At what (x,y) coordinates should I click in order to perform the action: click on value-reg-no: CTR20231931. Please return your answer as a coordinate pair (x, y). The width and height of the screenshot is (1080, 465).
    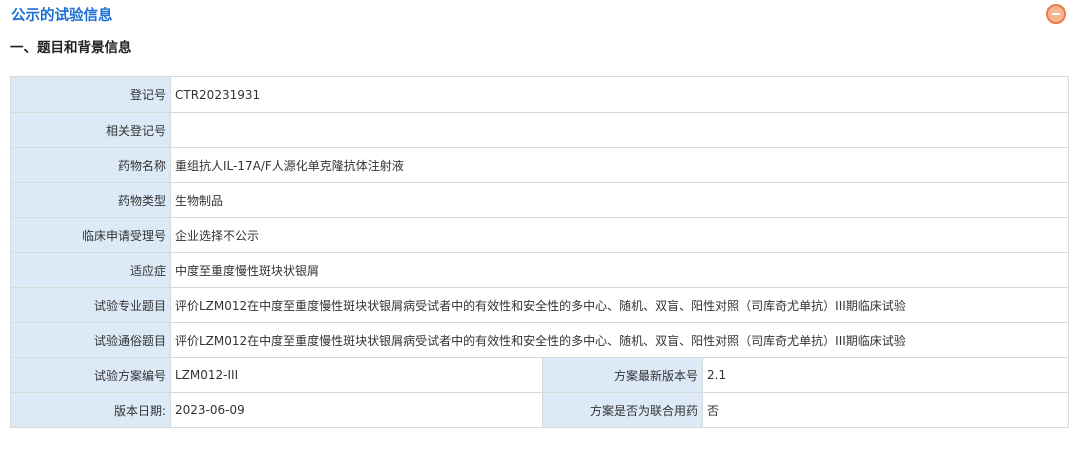
    Looking at the image, I should click on (619, 94).